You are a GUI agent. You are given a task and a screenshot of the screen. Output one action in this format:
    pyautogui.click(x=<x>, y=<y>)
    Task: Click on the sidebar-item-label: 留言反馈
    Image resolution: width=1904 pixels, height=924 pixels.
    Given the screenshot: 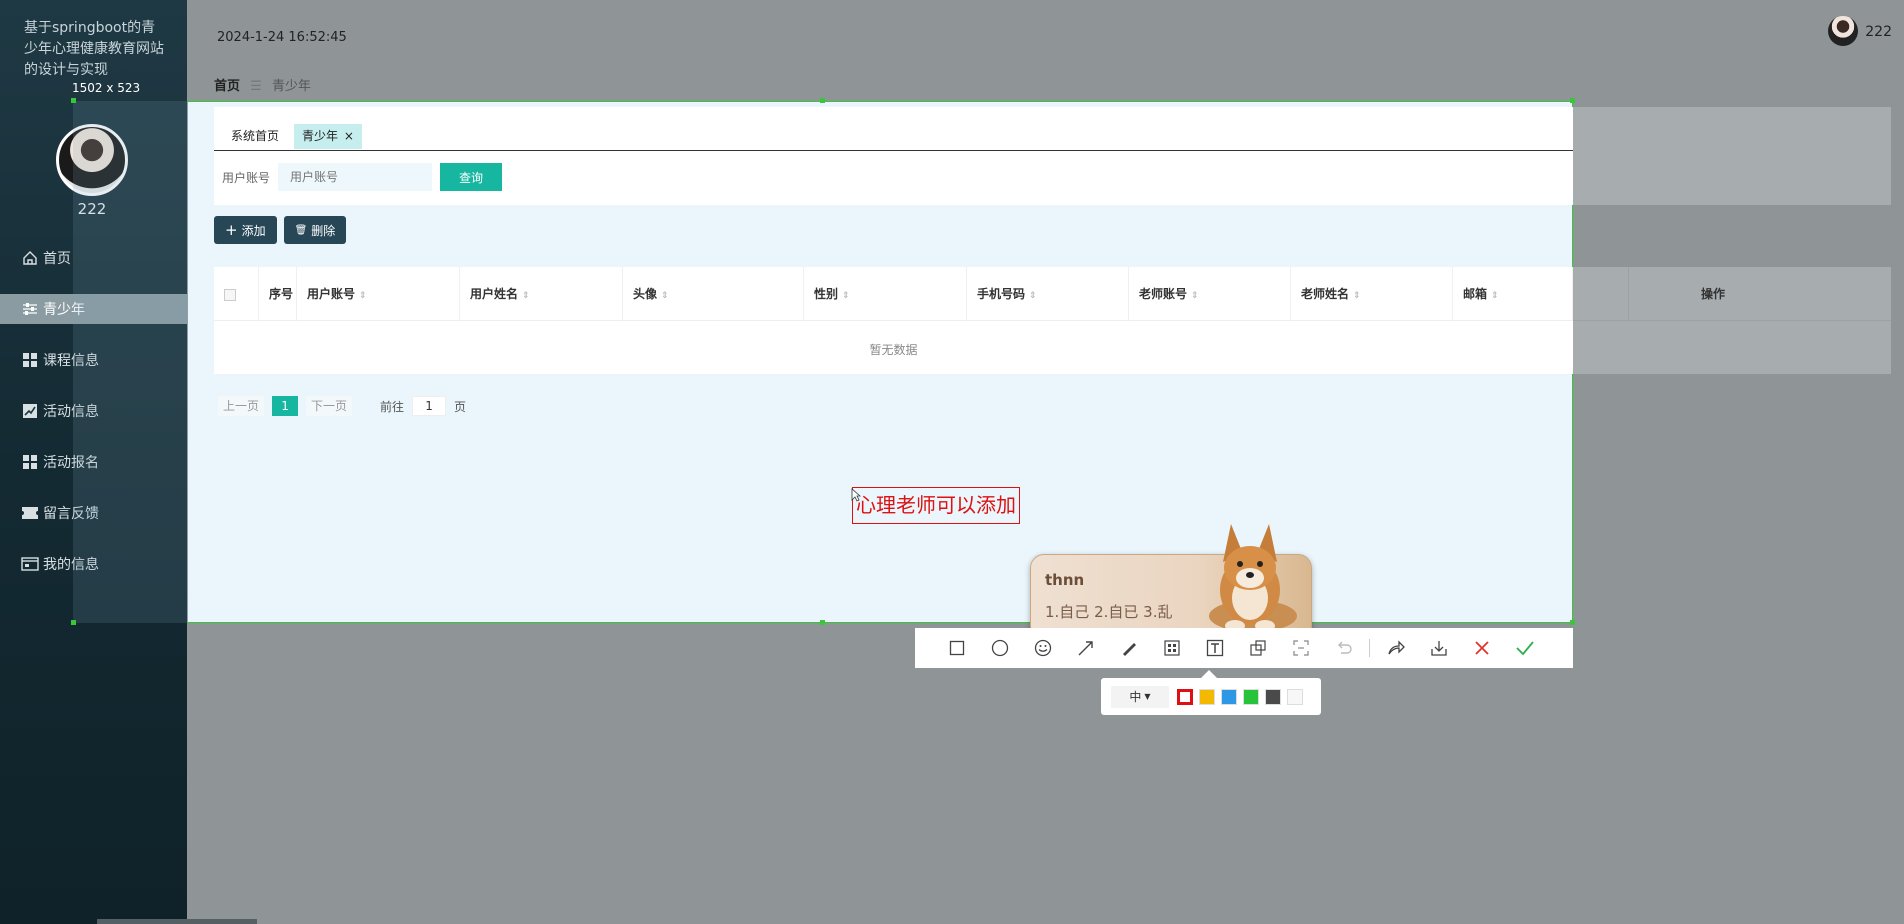 What is the action you would take?
    pyautogui.click(x=71, y=514)
    